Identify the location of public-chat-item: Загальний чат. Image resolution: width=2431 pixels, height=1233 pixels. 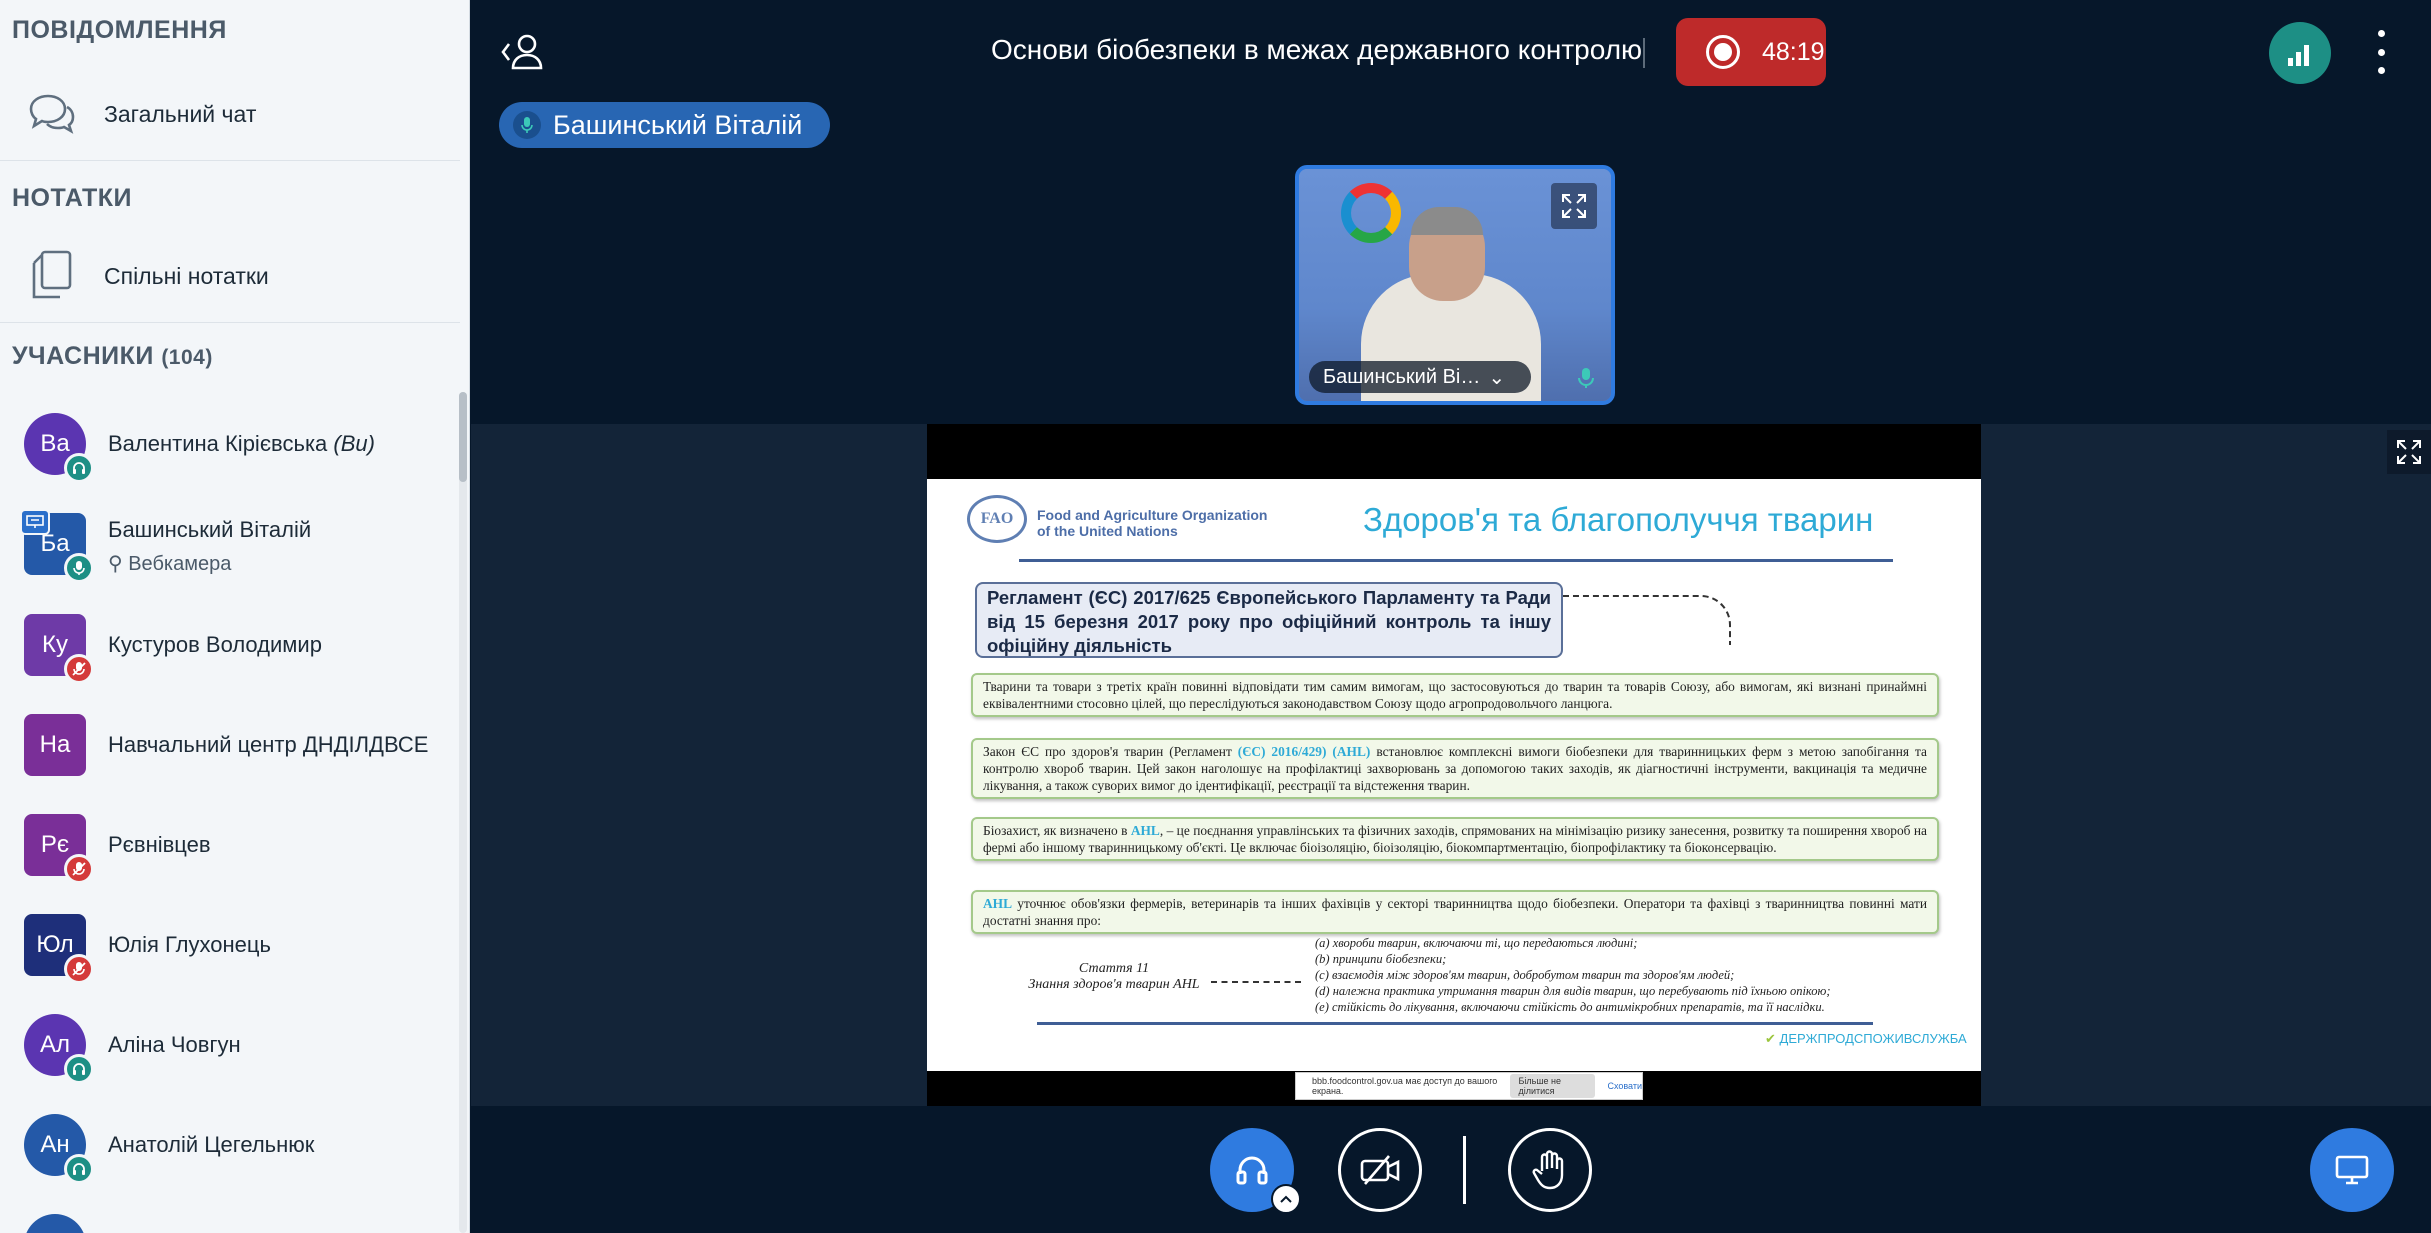
(227, 114).